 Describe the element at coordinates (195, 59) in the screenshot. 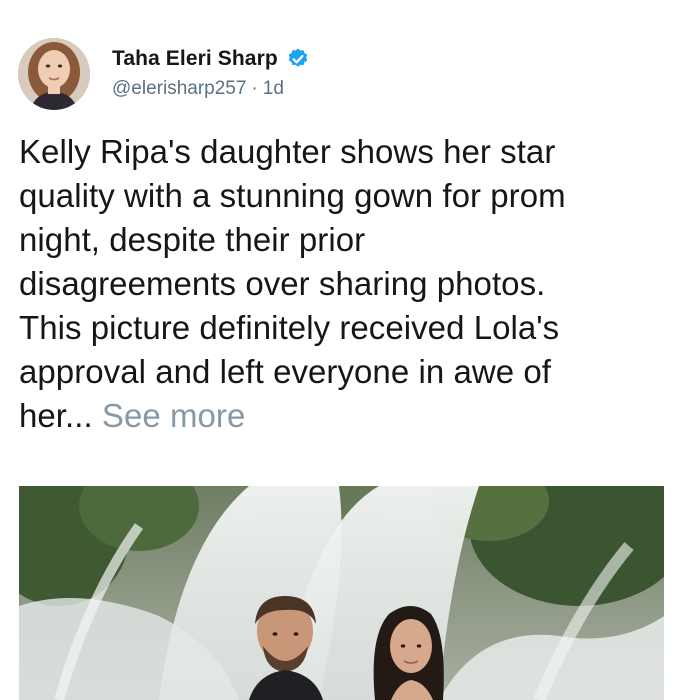

I see `display-name: Taha Eleri Sharp` at that location.